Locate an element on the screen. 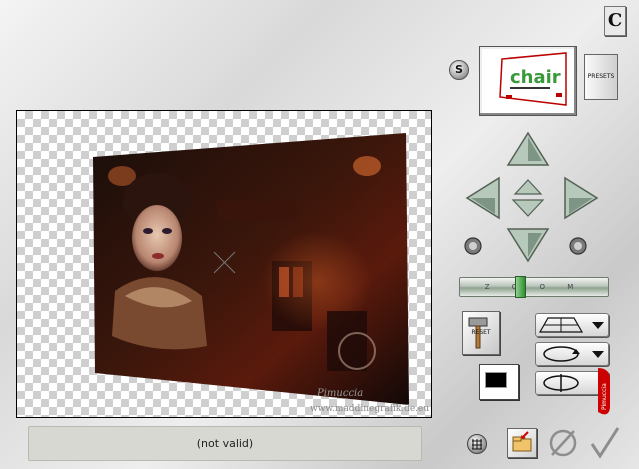 This screenshot has width=639, height=469. preset-thumbnail-text: chair is located at coordinates (535, 77).